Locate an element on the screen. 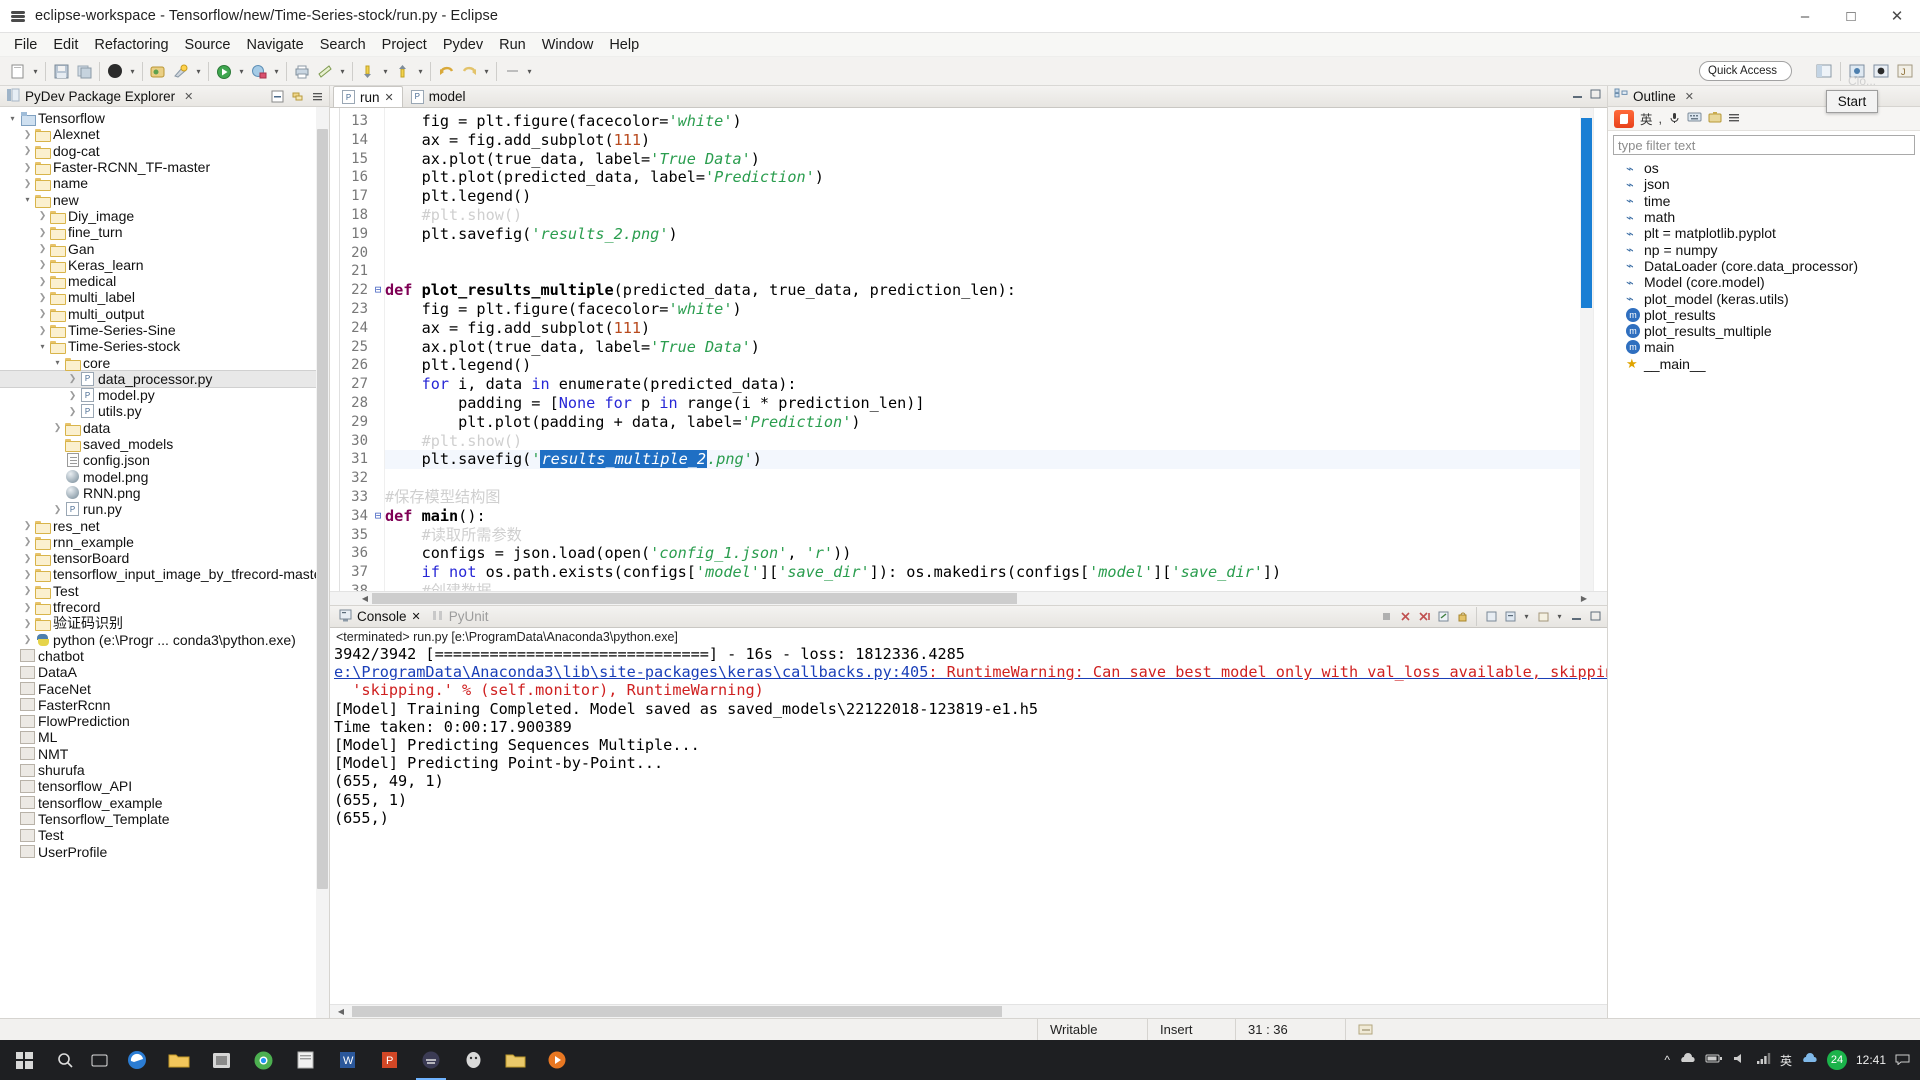  minimize-button: – is located at coordinates (1805, 16).